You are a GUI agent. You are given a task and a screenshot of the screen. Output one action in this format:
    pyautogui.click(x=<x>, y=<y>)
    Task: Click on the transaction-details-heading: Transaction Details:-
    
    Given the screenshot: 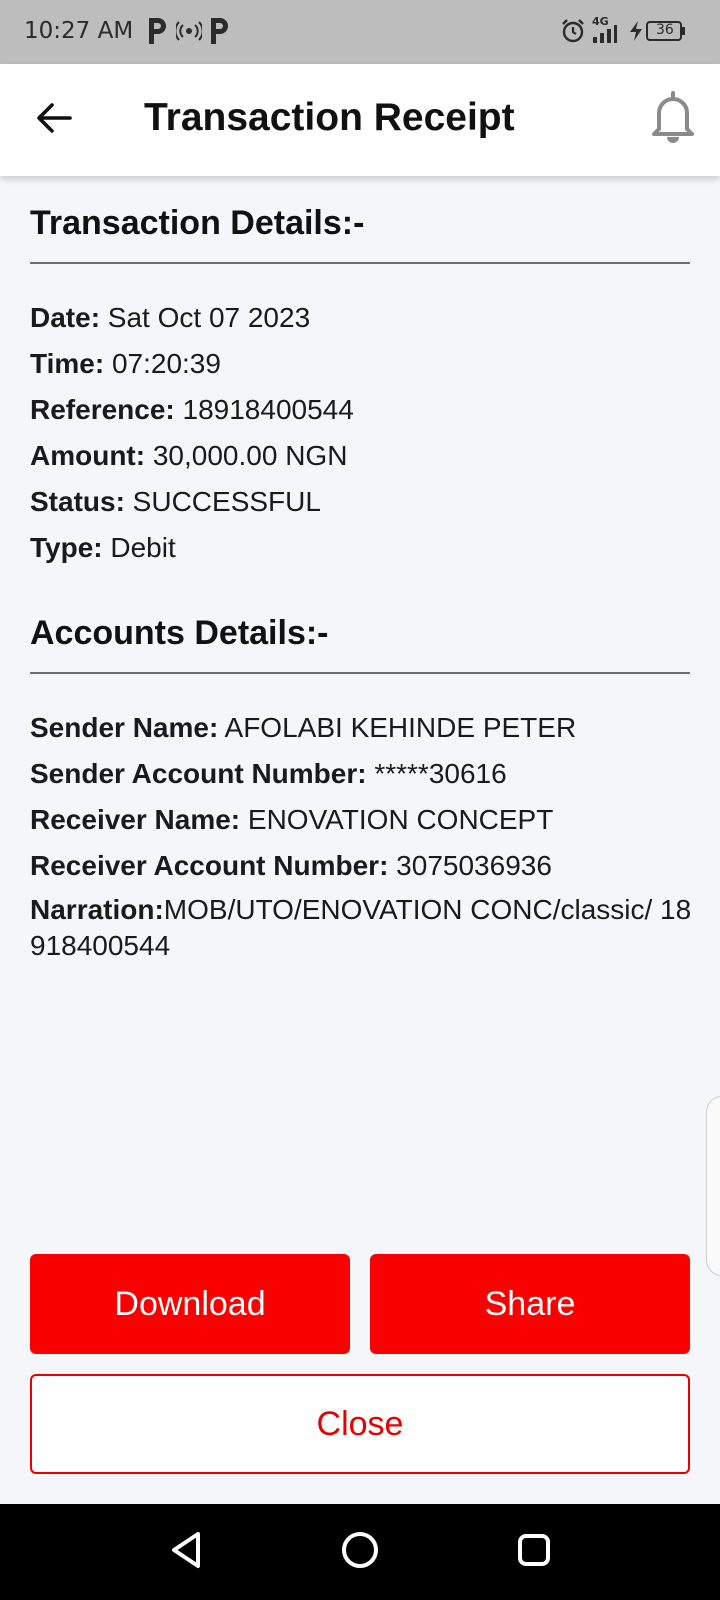 What is the action you would take?
    pyautogui.click(x=197, y=223)
    